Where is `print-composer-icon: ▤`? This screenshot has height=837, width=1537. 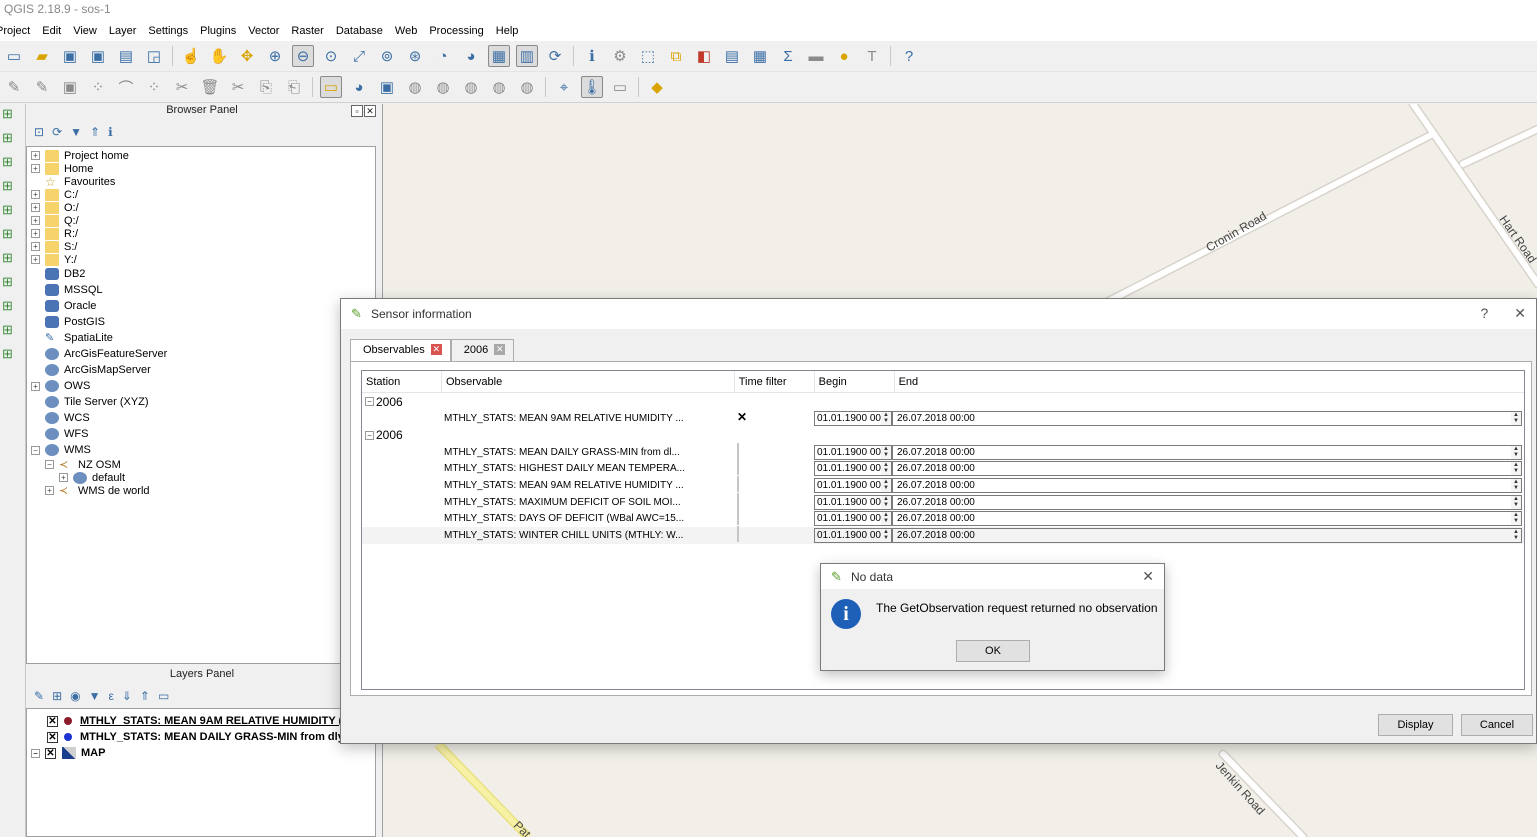
print-composer-icon: ▤ is located at coordinates (126, 56).